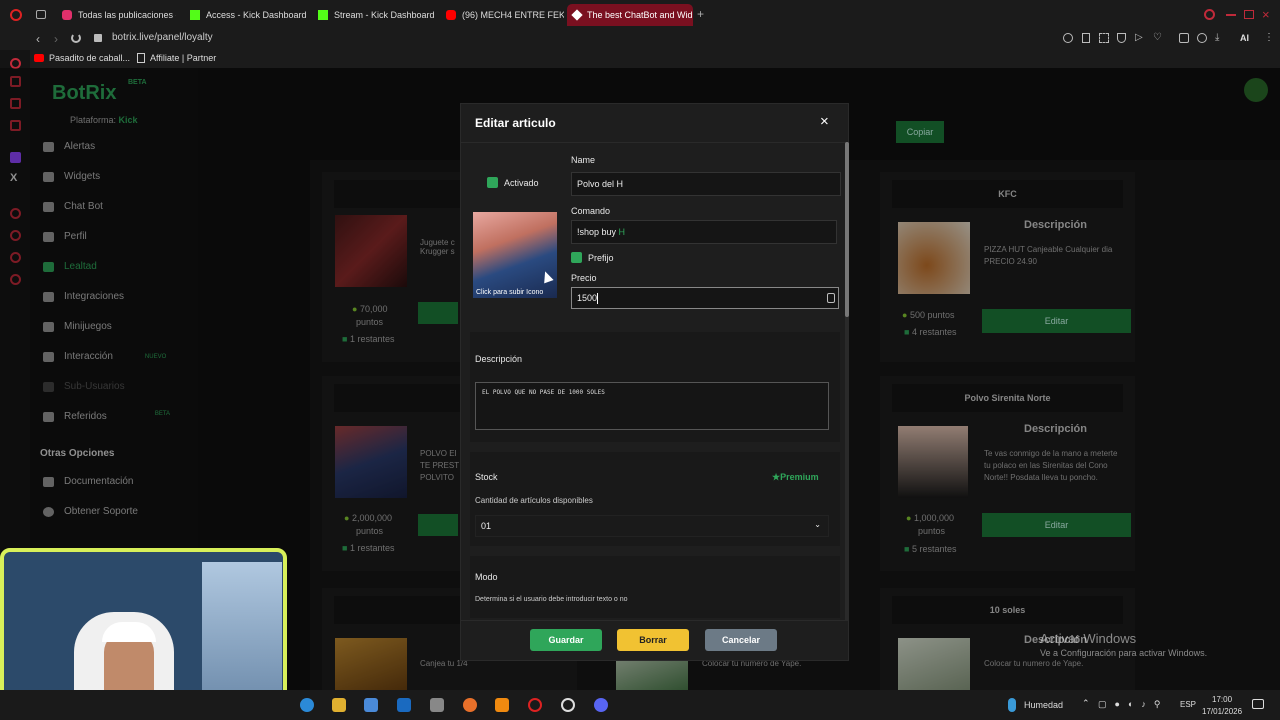  What do you see at coordinates (795, 477) in the screenshot?
I see `premium-badge: ★Premium` at bounding box center [795, 477].